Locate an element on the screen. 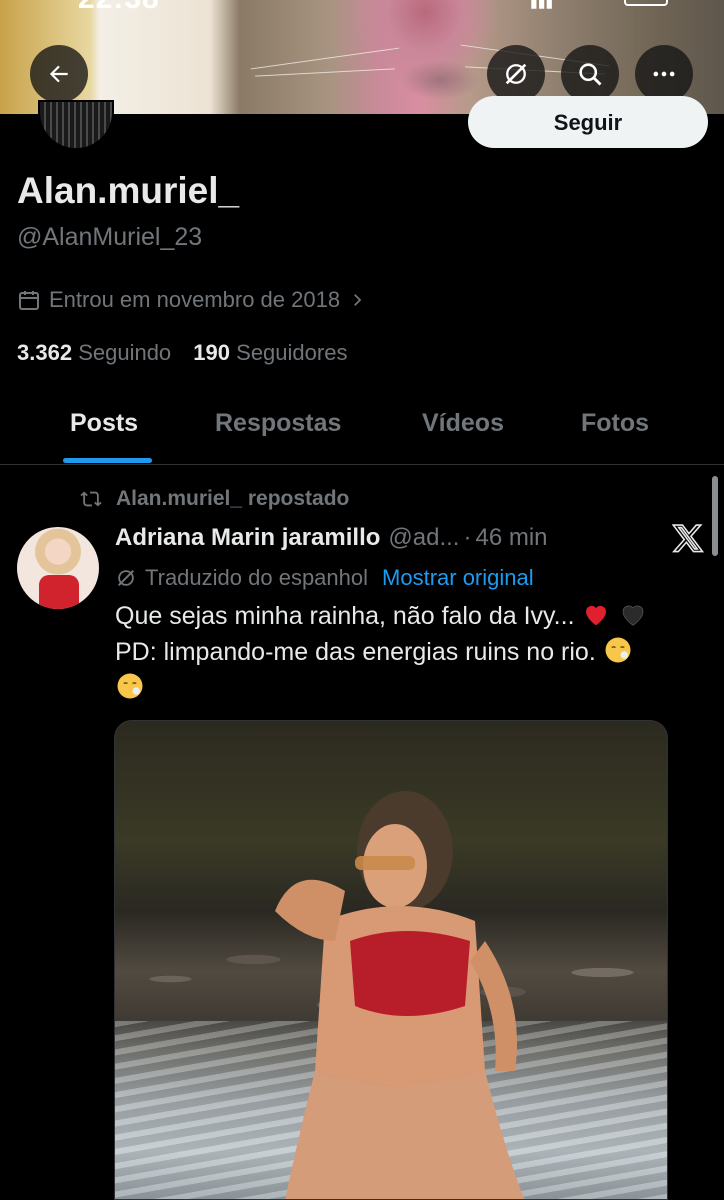 This screenshot has width=724, height=1200. grok-icon is located at coordinates (516, 74).